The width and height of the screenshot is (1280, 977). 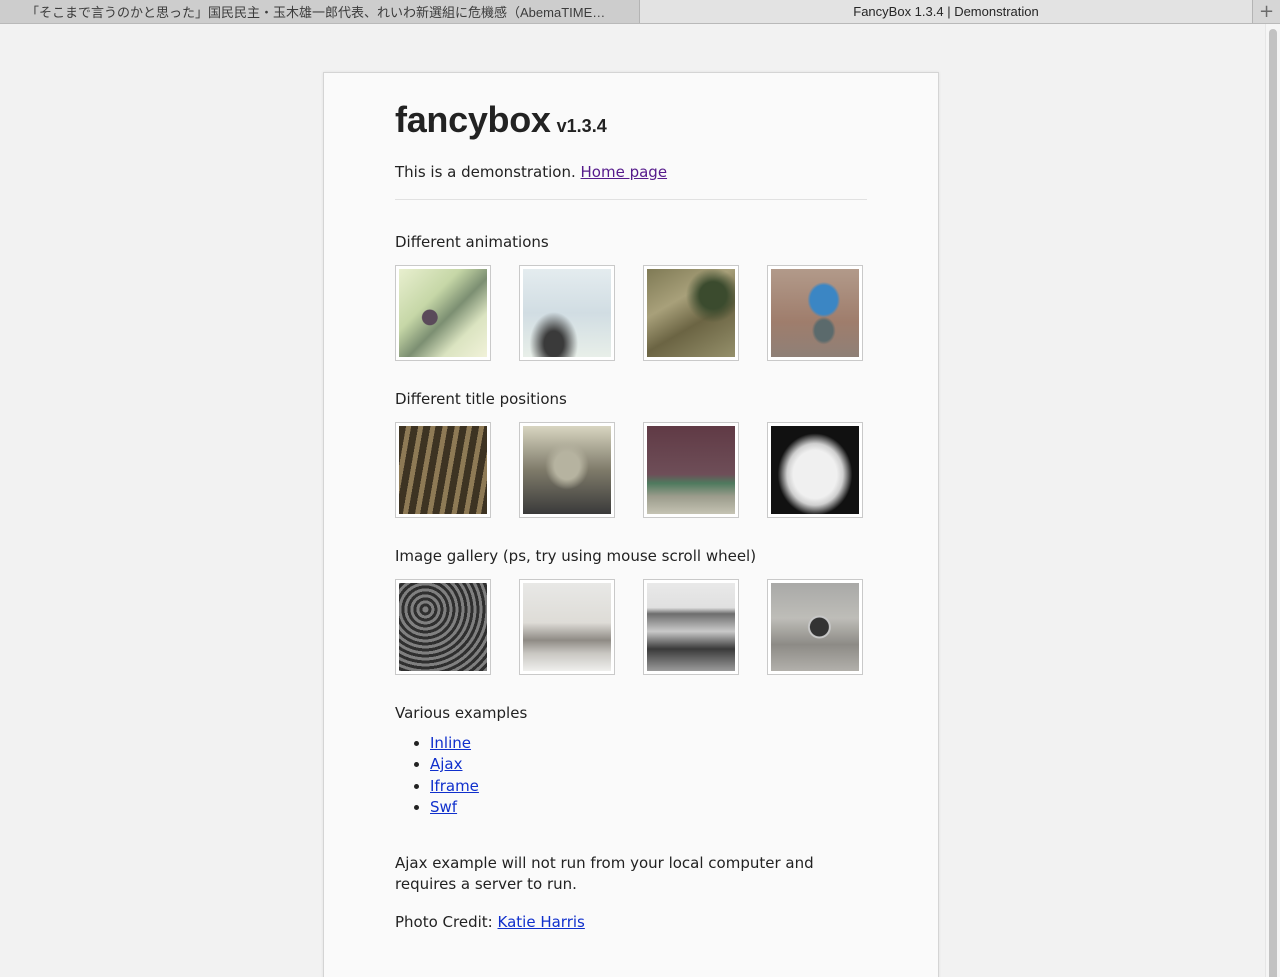 I want to click on list-item: Ajax, so click(x=454, y=764).